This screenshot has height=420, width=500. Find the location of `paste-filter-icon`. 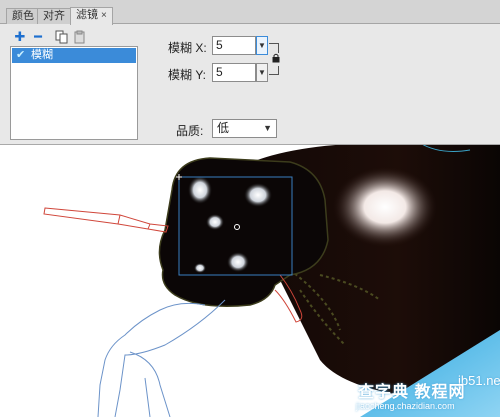

paste-filter-icon is located at coordinates (80, 37).